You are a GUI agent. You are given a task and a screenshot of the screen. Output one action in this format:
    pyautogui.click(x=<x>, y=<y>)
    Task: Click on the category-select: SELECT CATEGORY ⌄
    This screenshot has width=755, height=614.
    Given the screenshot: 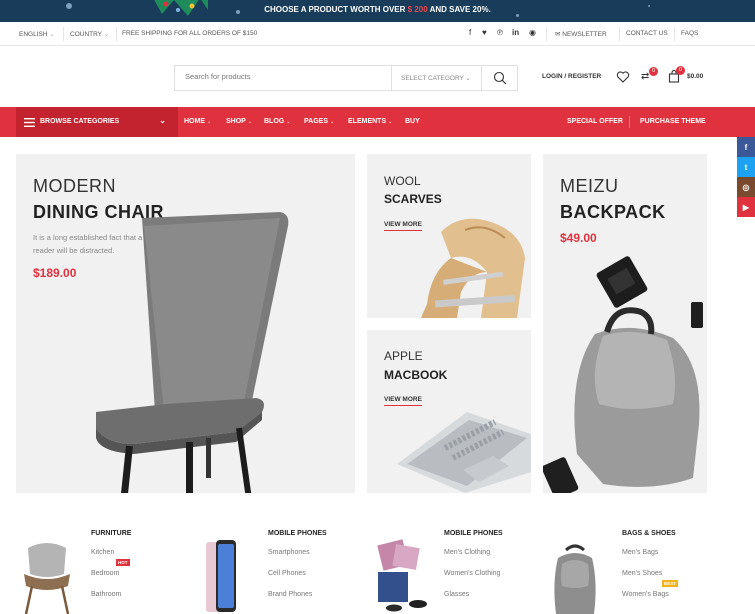 What is the action you would take?
    pyautogui.click(x=436, y=78)
    